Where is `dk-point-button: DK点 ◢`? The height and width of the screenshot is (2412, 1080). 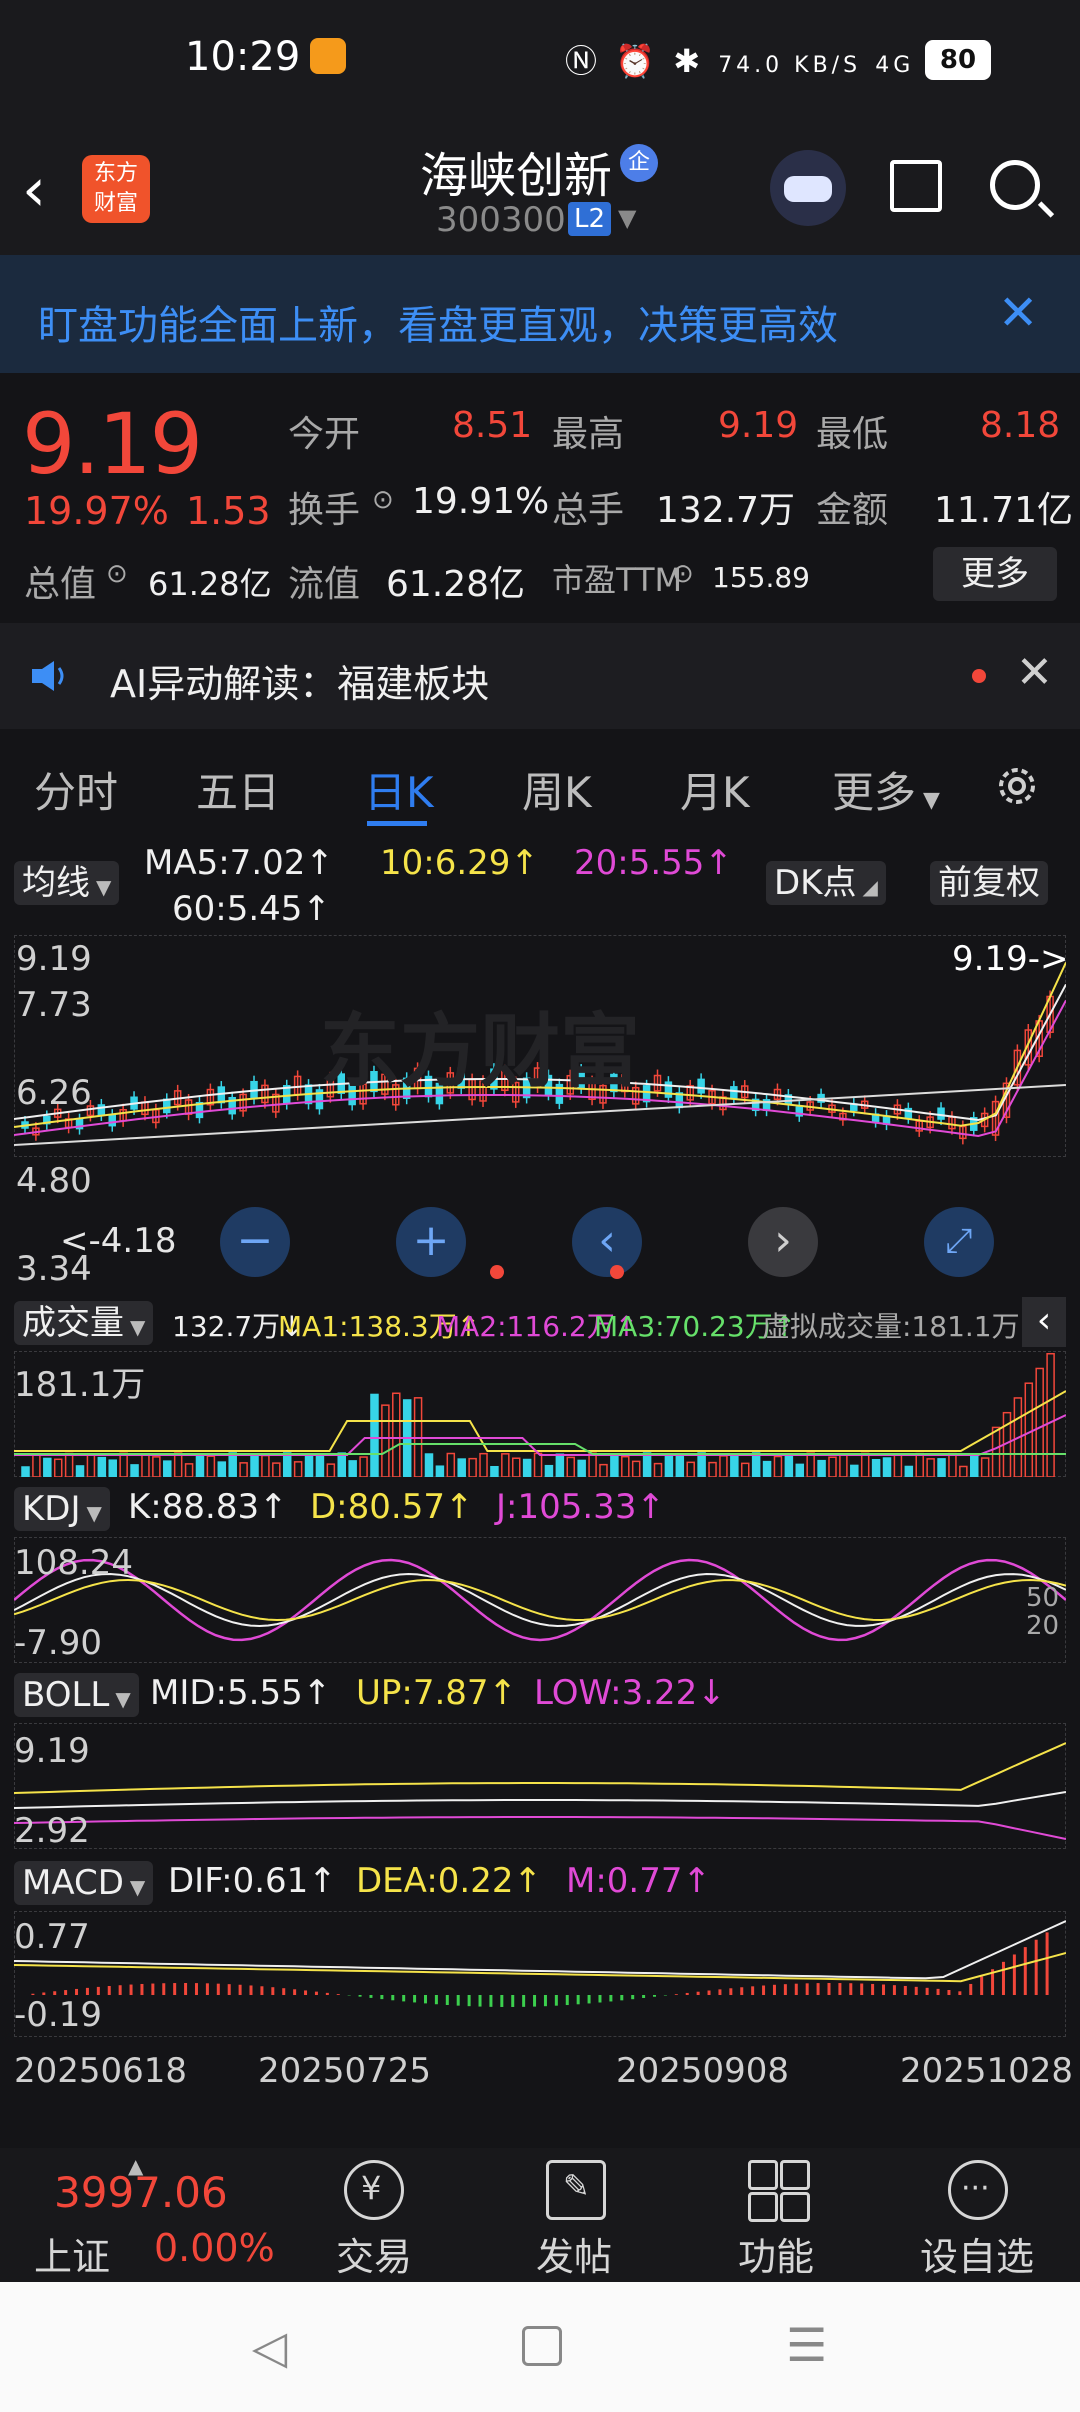
dk-point-button: DK点 ◢ is located at coordinates (826, 883).